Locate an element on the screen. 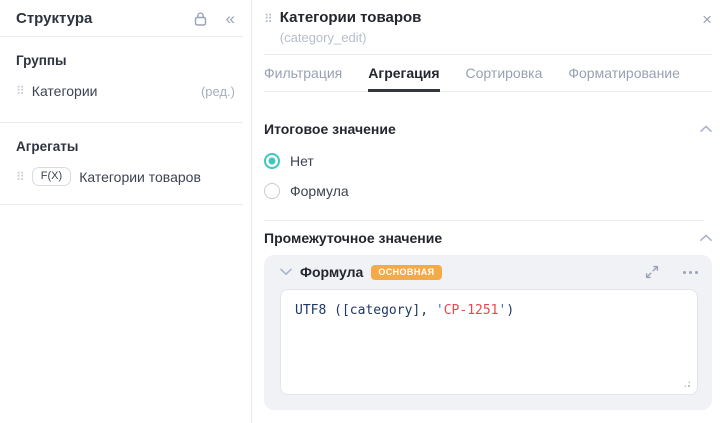 This screenshot has width=724, height=423. tab-formatting: Форматирование is located at coordinates (624, 73).